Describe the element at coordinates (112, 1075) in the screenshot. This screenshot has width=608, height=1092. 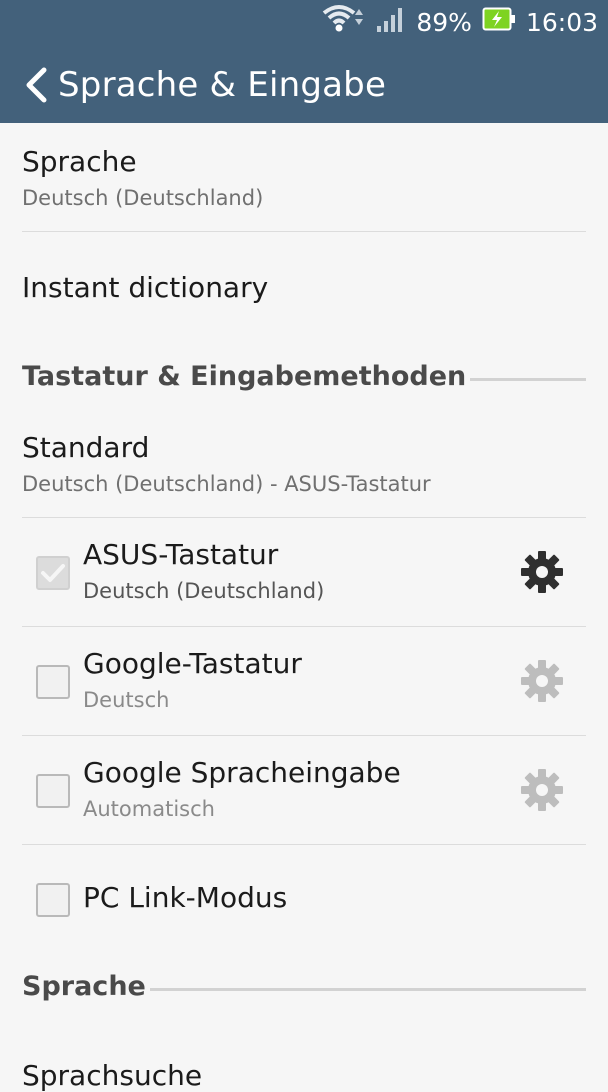
I see `voice-search-title: Sprachsuche` at that location.